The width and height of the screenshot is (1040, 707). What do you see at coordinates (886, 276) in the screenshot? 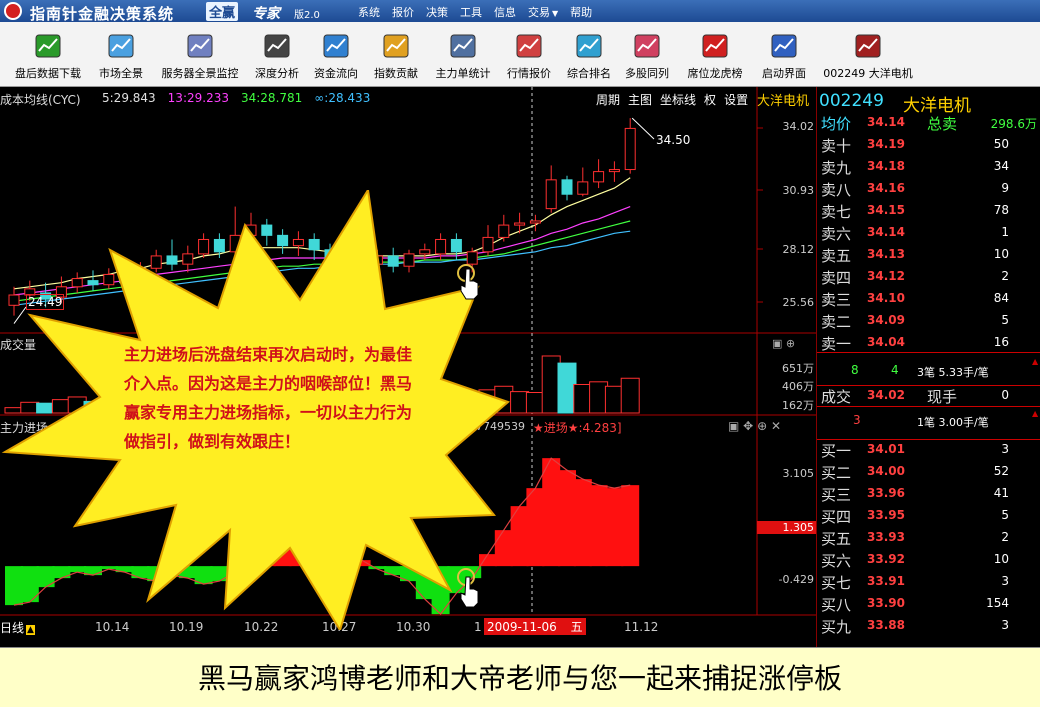
I see `order-price: 34.12` at bounding box center [886, 276].